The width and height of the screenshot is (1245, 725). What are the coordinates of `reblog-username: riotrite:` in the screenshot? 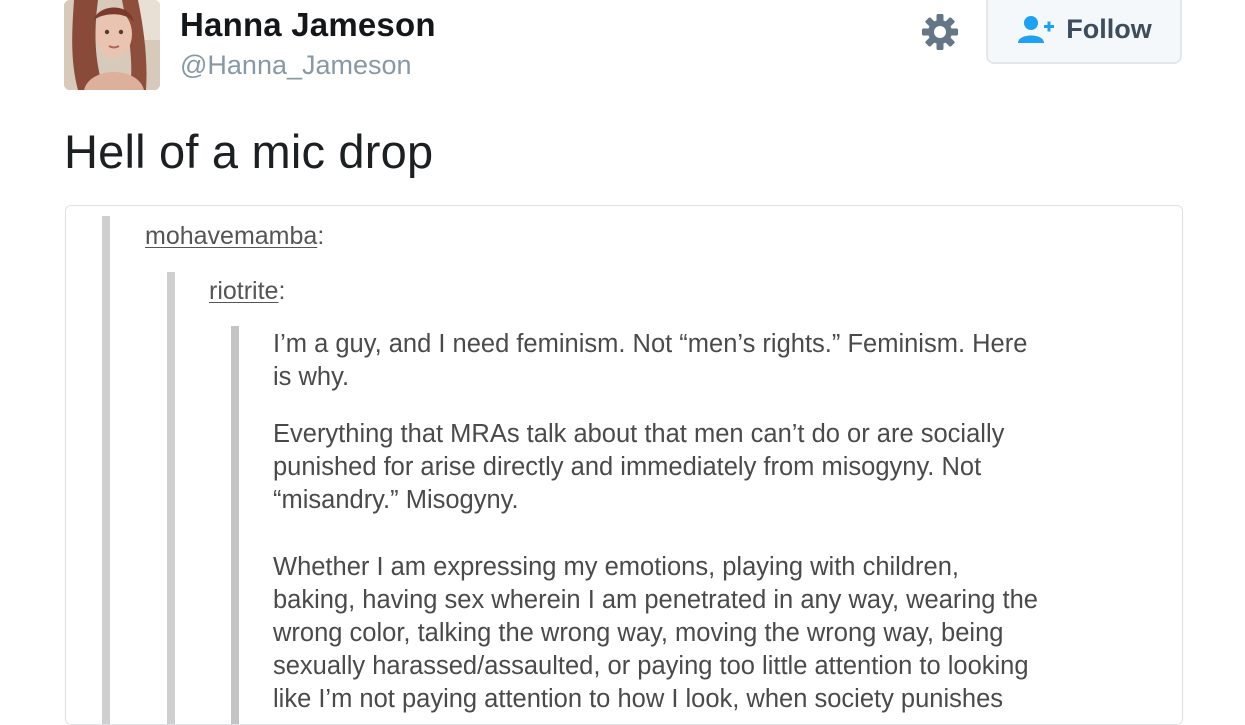 It's located at (247, 291).